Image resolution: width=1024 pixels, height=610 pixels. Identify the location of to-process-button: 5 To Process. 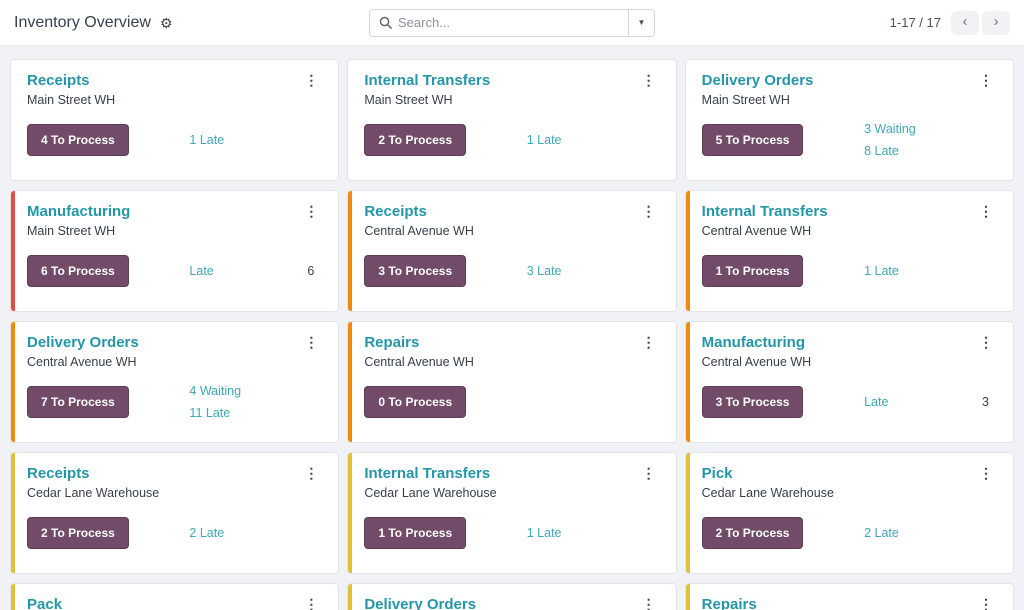
(752, 140).